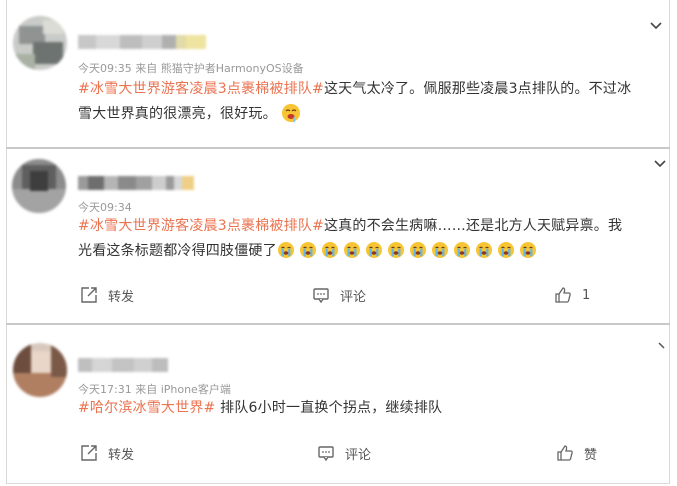 This screenshot has width=677, height=486. Describe the element at coordinates (586, 295) in the screenshot. I see `like-count: 1` at that location.